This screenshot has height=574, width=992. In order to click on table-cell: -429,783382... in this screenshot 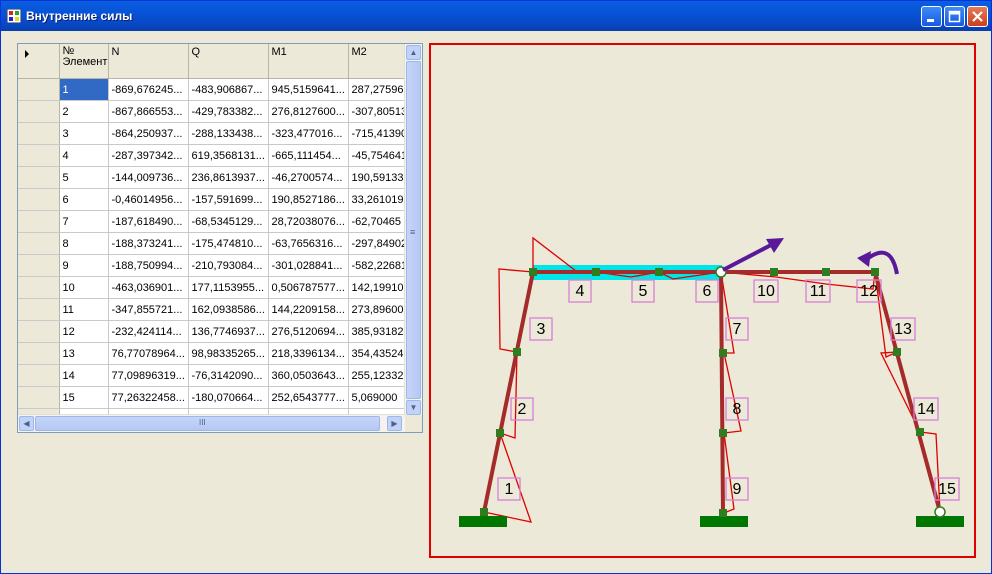, I will do `click(228, 111)`.